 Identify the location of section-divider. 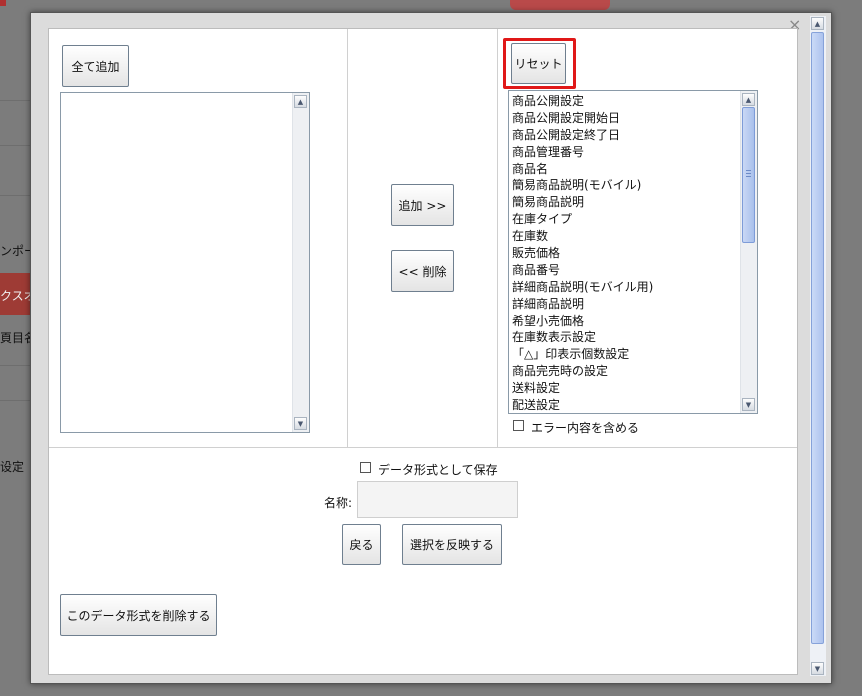
(423, 447).